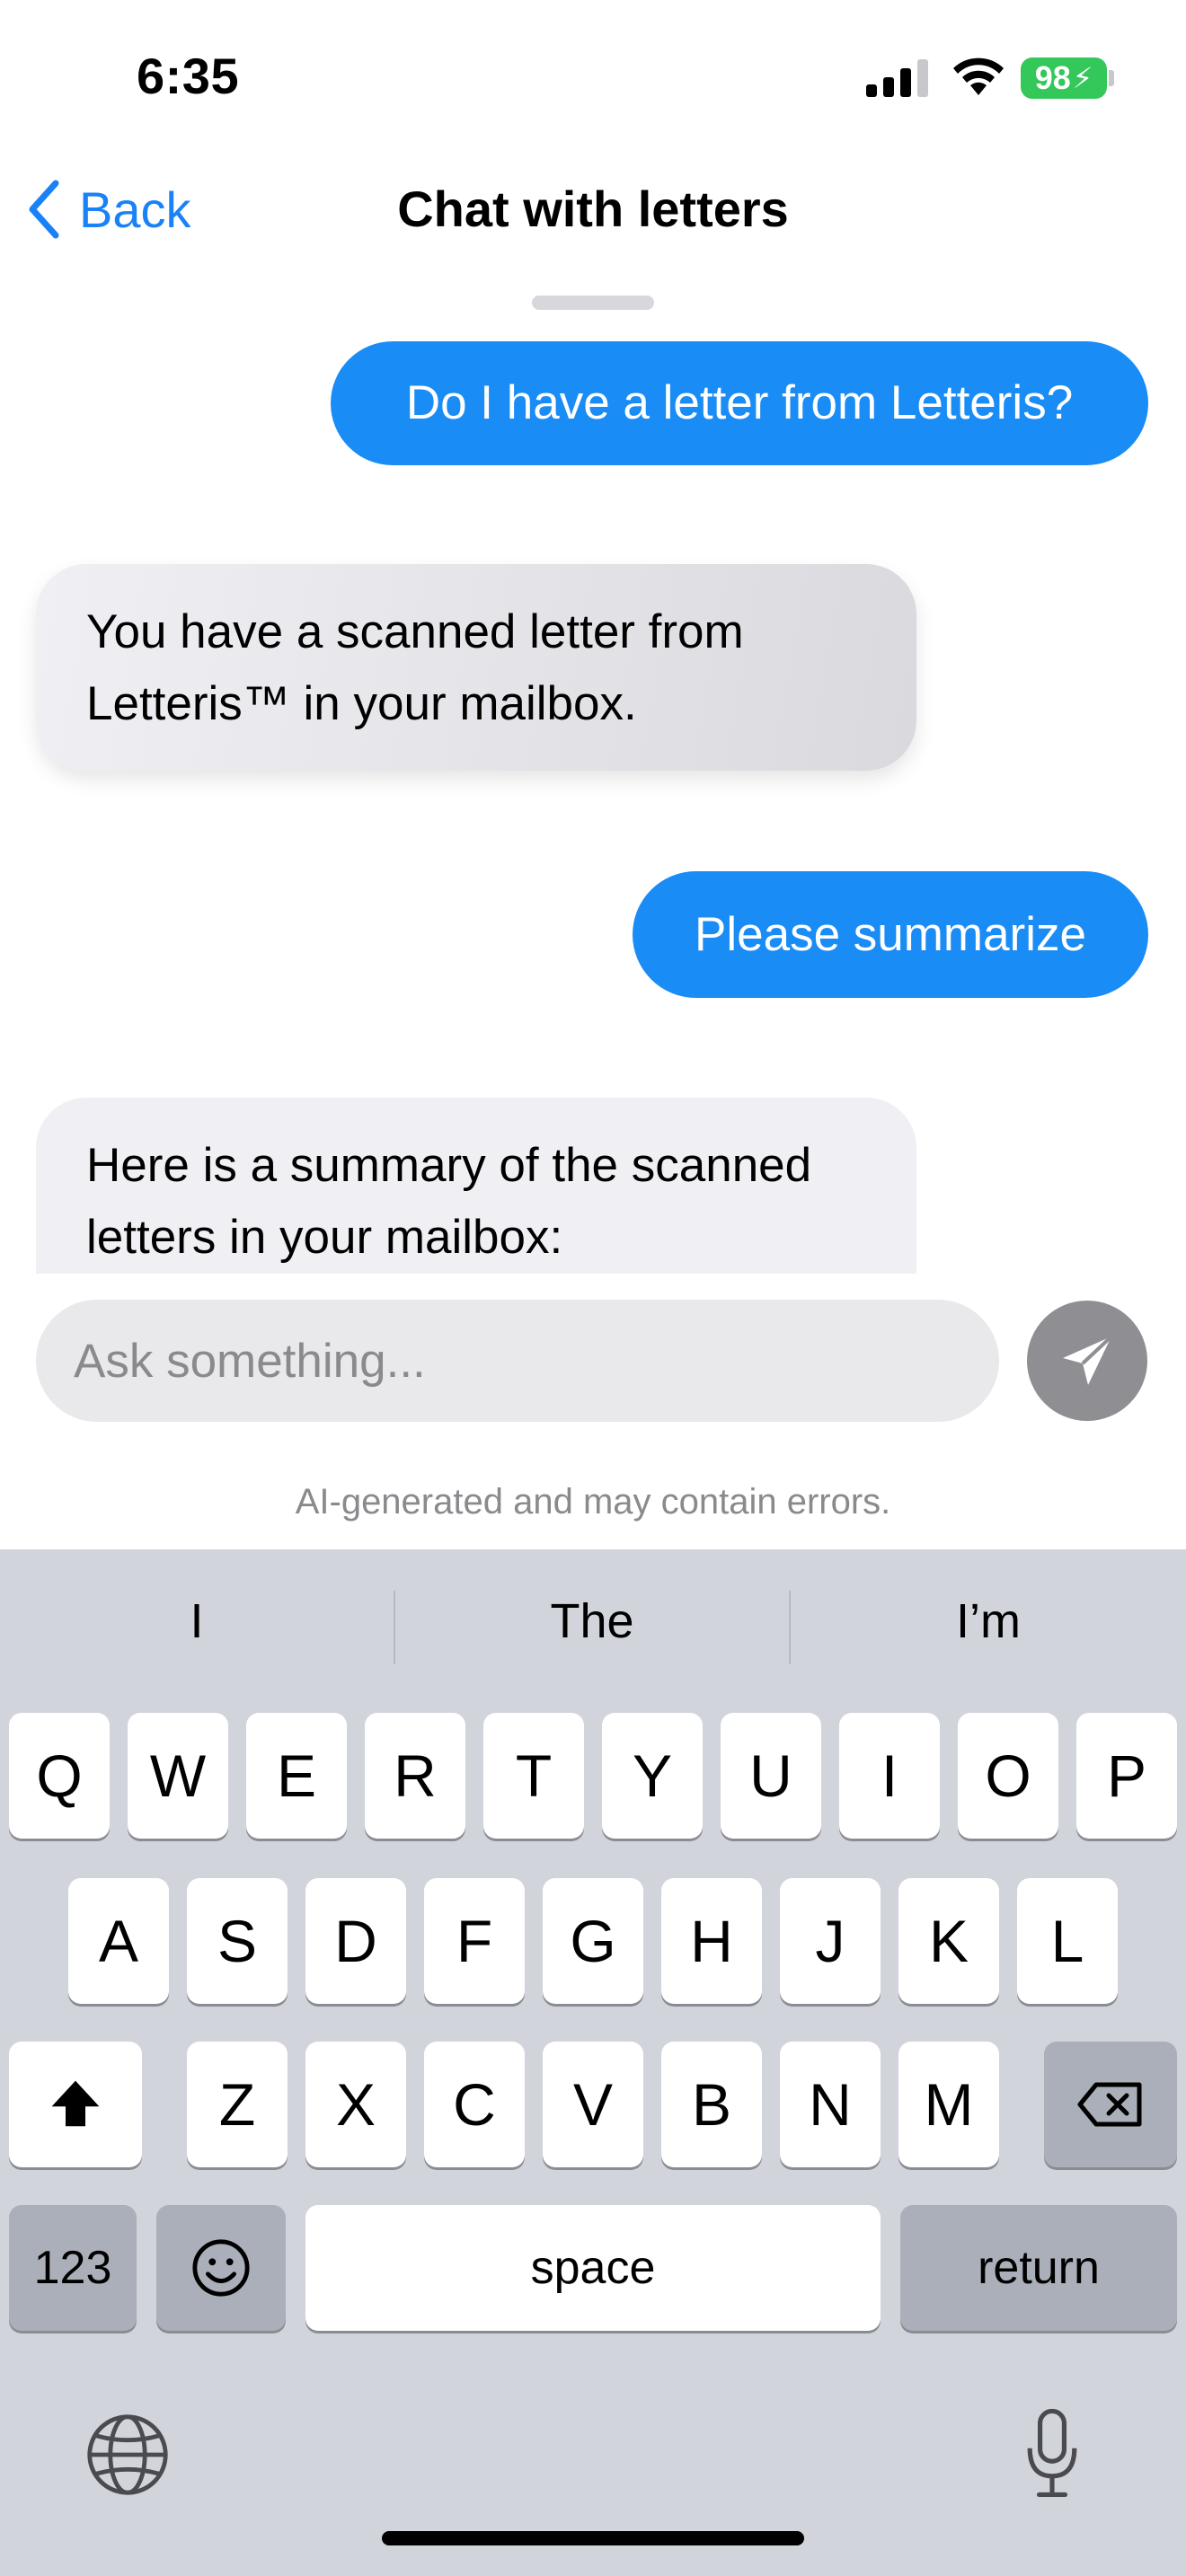 Image resolution: width=1186 pixels, height=2576 pixels. Describe the element at coordinates (889, 1776) in the screenshot. I see `key-i: I` at that location.